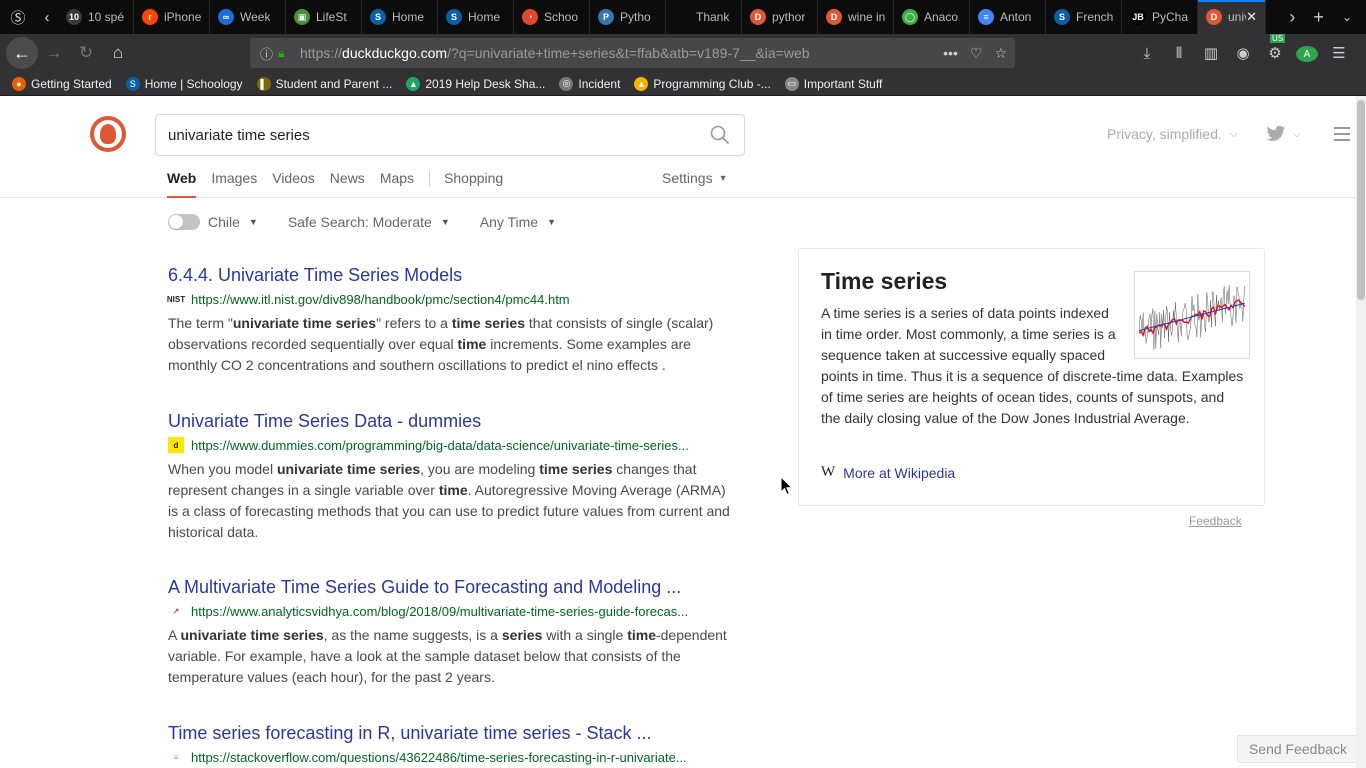 The width and height of the screenshot is (1366, 768). Describe the element at coordinates (428, 135) in the screenshot. I see `search-input` at that location.